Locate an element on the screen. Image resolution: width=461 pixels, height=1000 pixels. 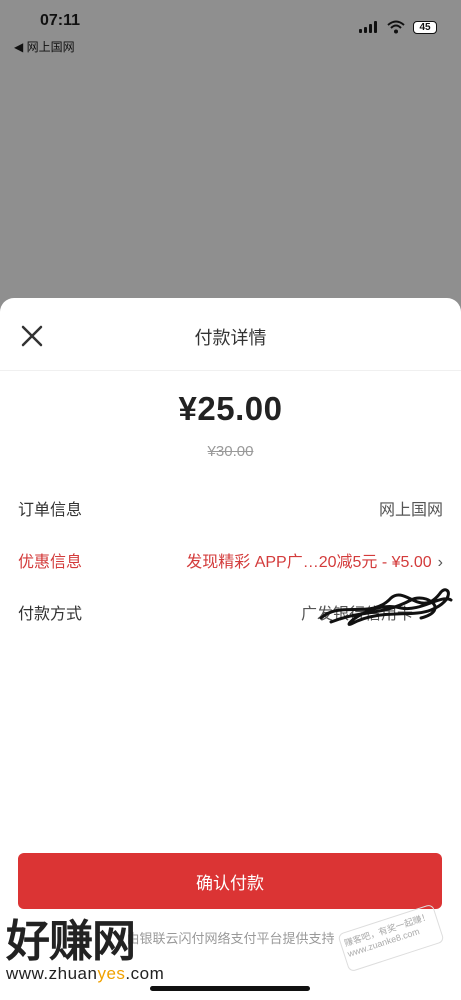
order-info-row: 订单信息 网上国网 is located at coordinates (230, 508).